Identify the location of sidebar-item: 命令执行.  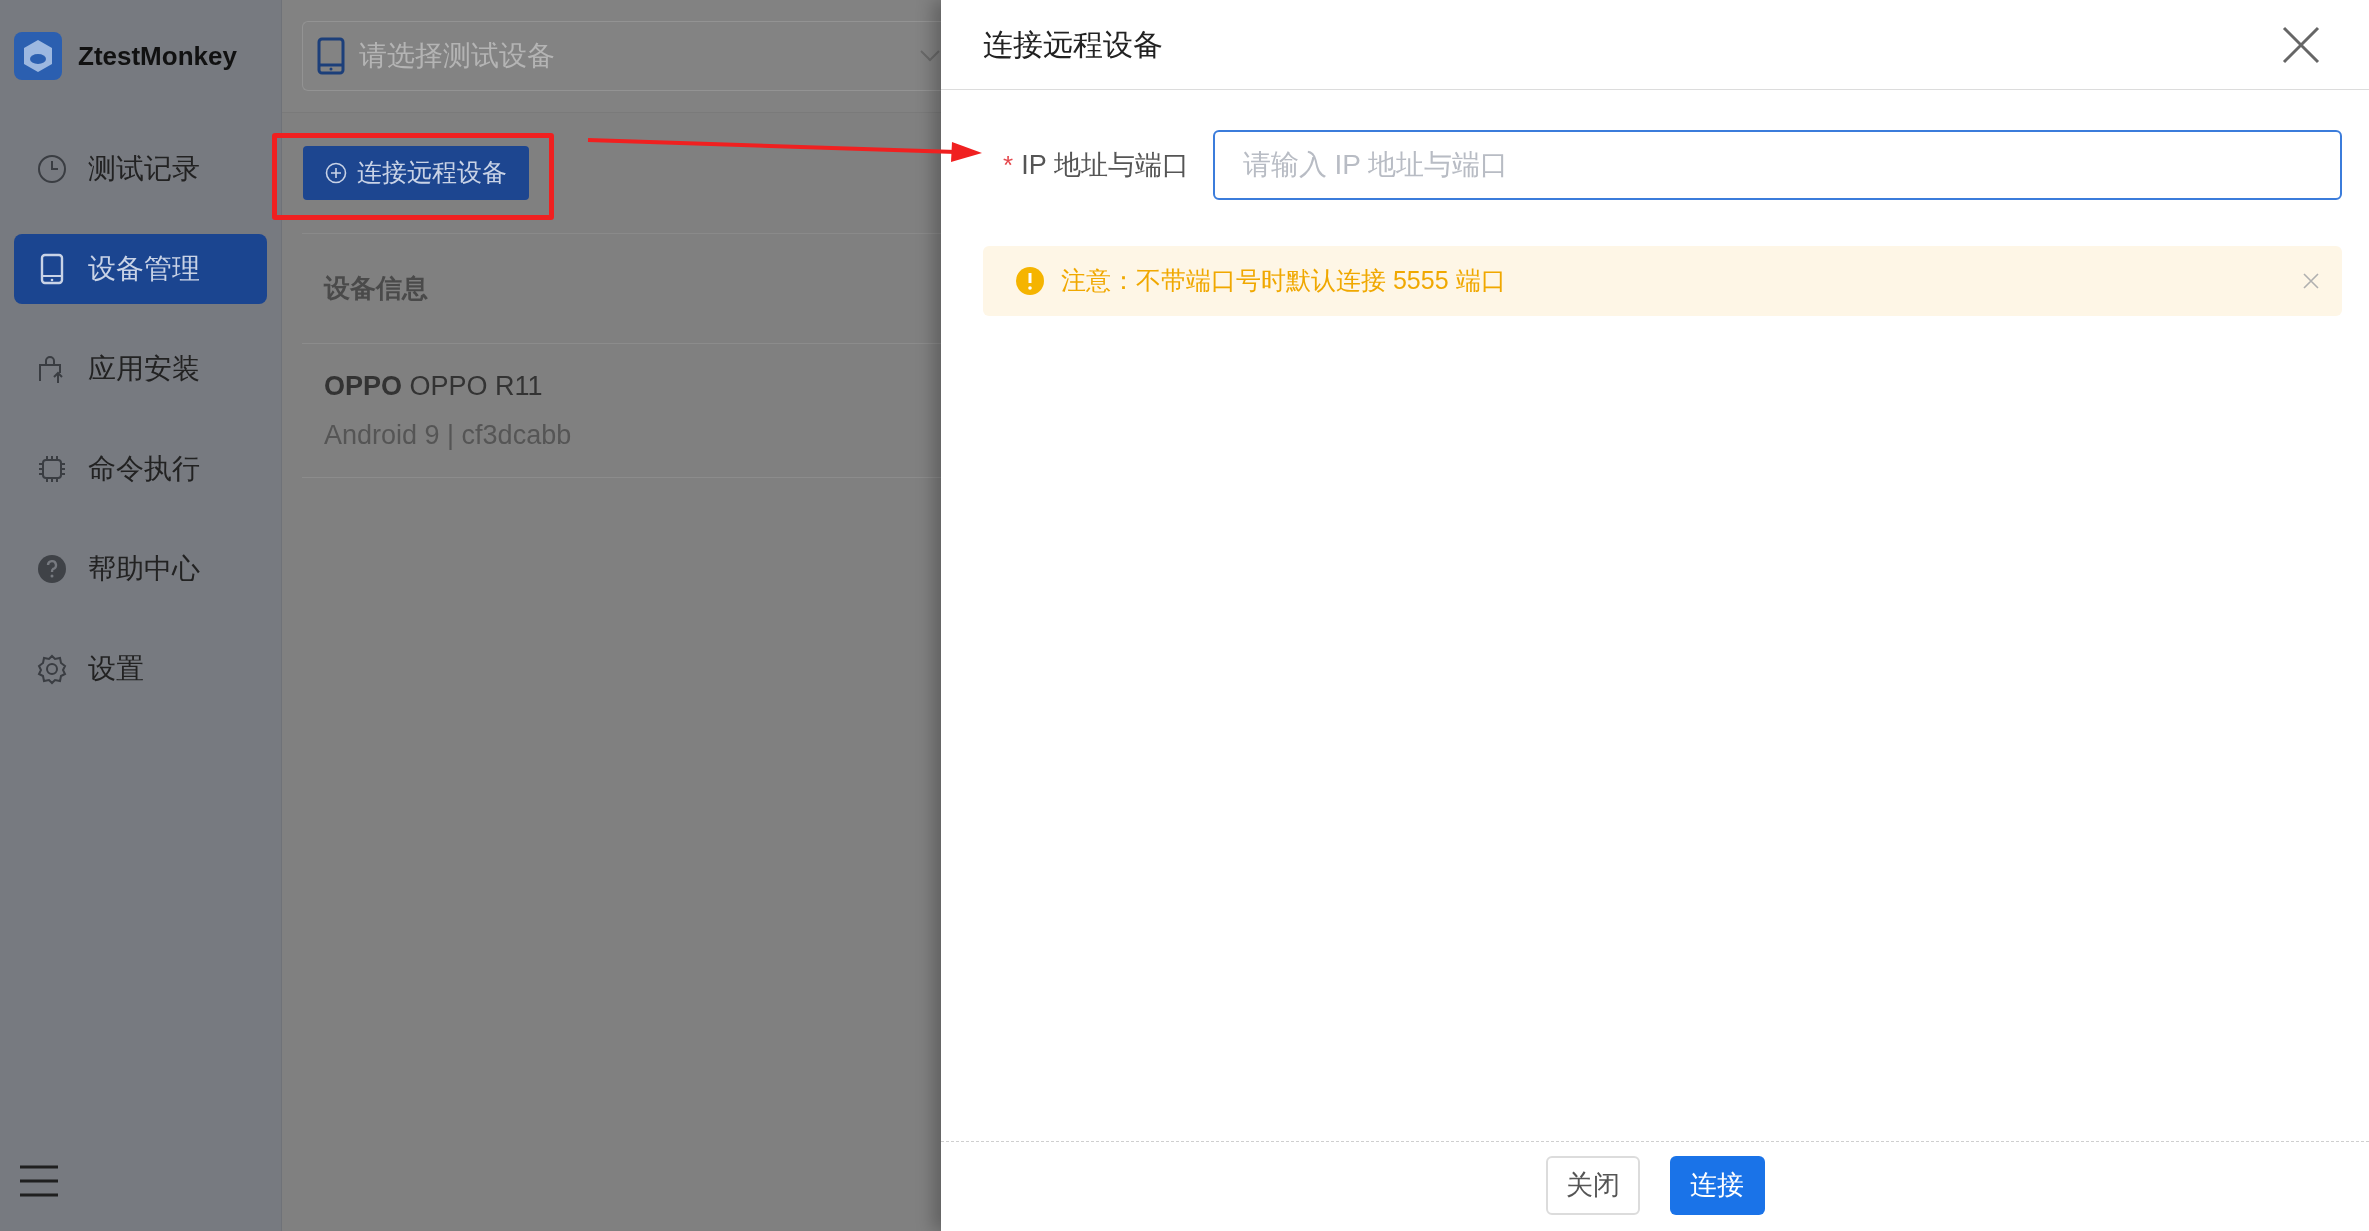
(140, 469).